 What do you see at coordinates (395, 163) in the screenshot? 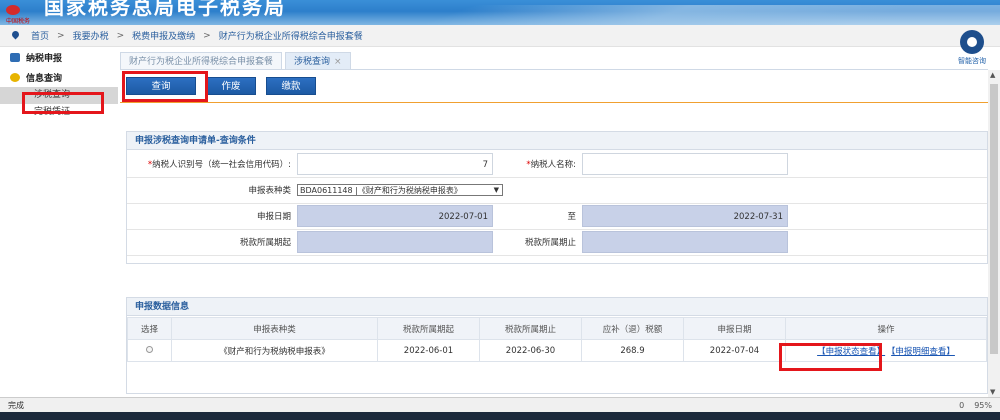
I see `taxpayer-id-field: 7` at bounding box center [395, 163].